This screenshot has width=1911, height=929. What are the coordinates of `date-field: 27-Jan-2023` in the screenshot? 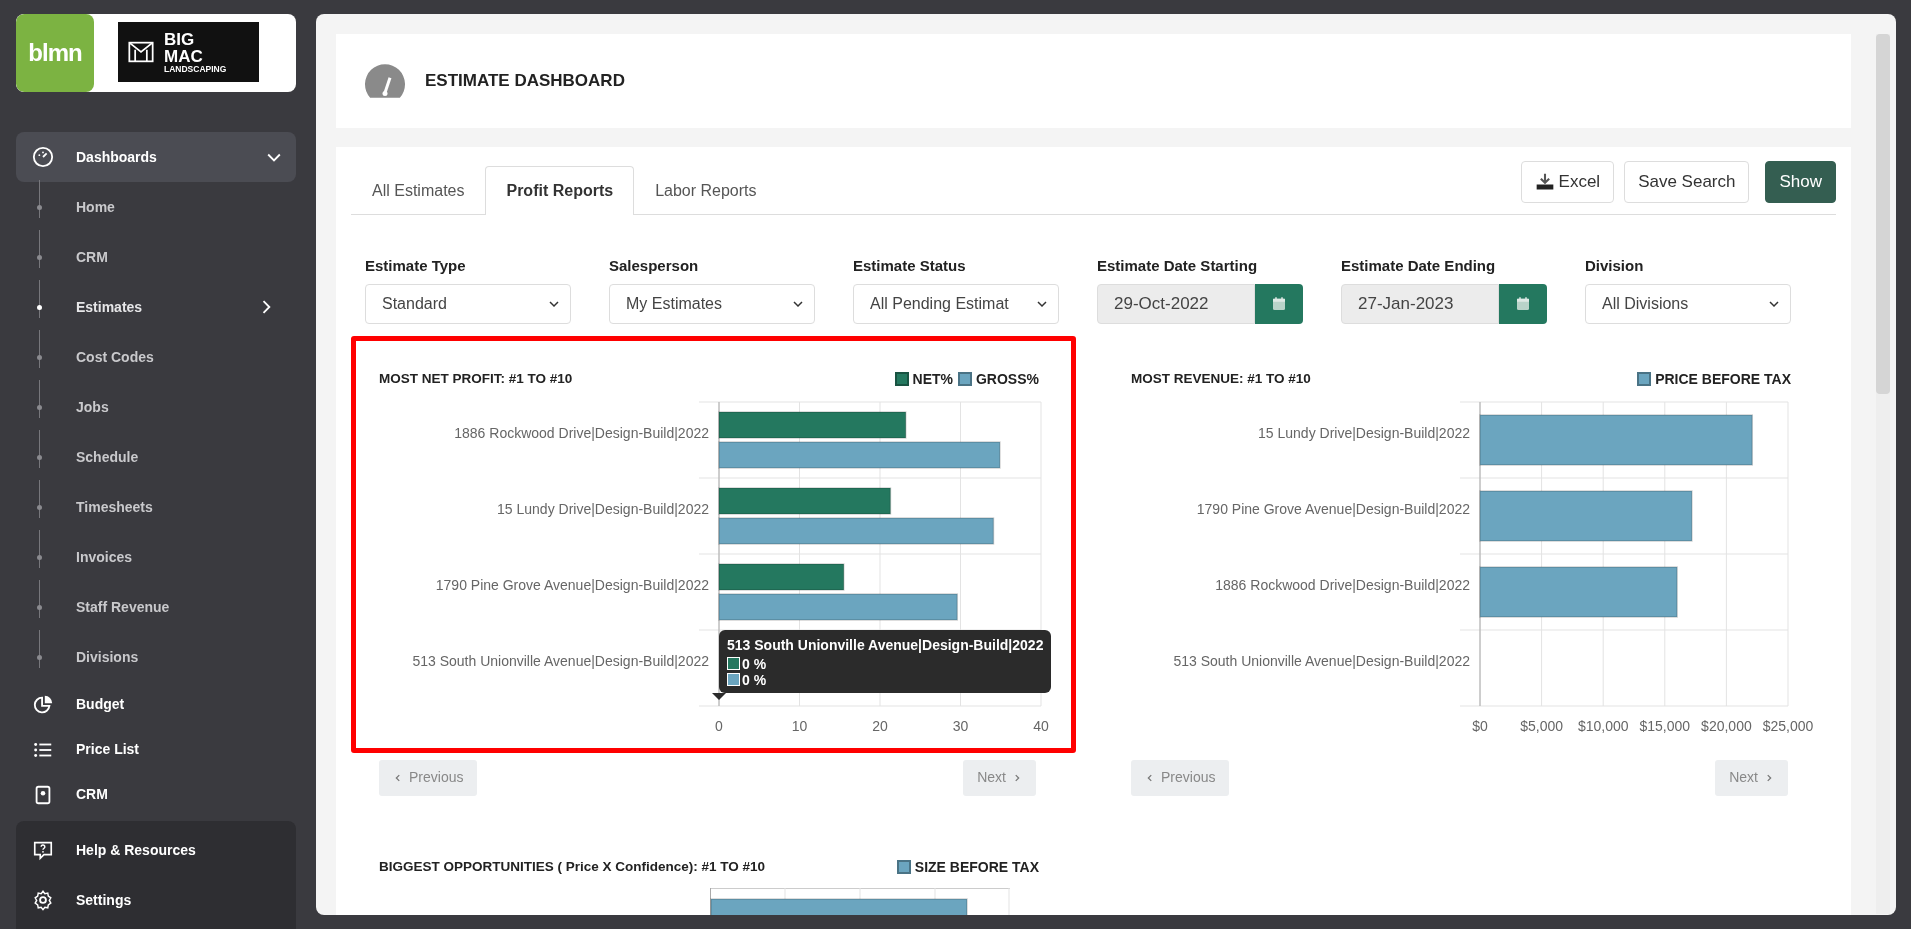 It's located at (1420, 303).